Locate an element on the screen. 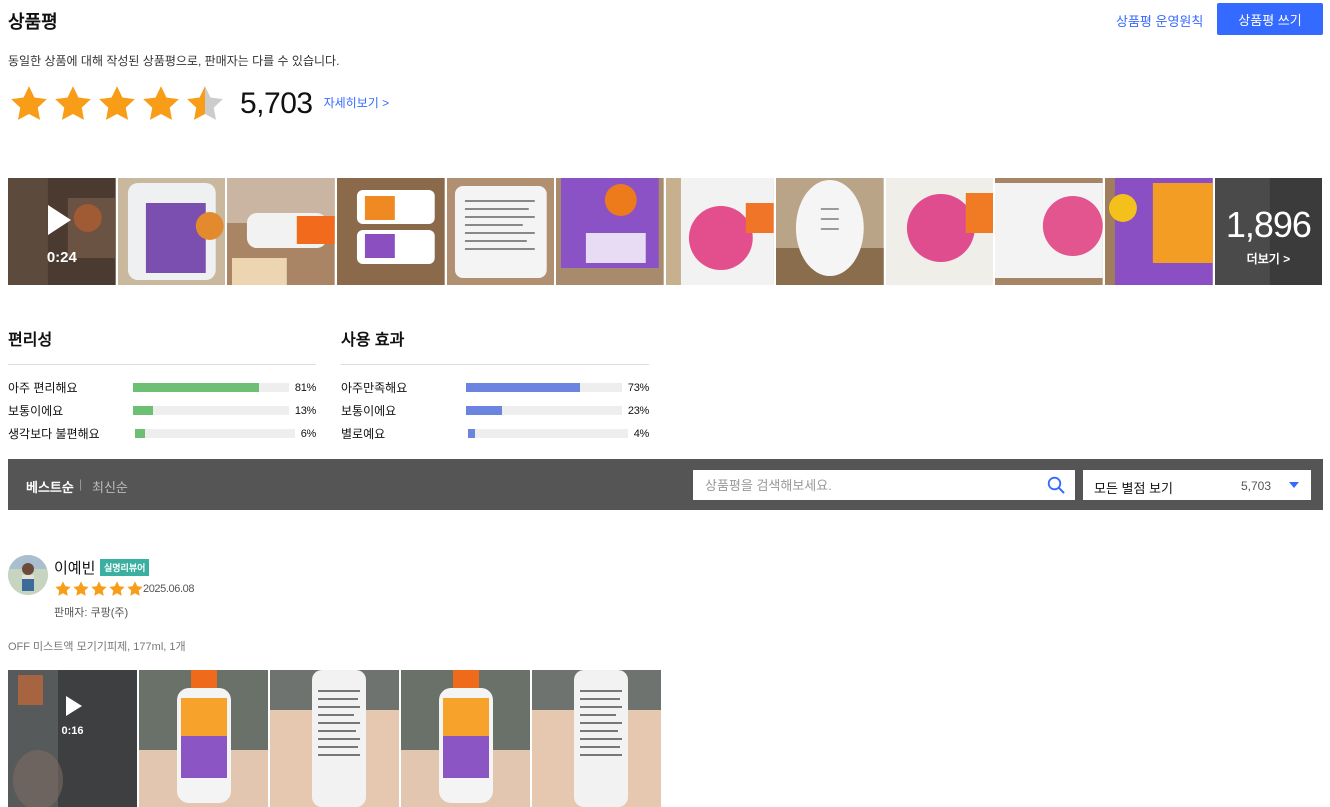 The image size is (1330, 807). survey-title: 사용 효과 is located at coordinates (495, 345).